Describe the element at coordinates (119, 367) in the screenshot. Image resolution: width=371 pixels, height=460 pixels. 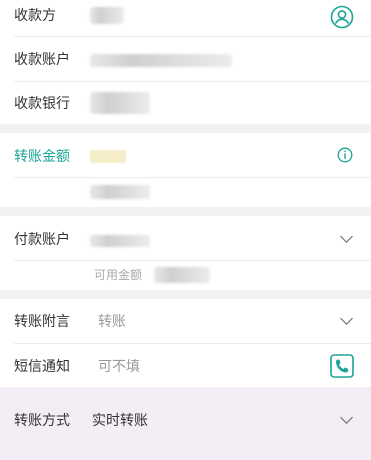
I see `sms-input: 可不填` at that location.